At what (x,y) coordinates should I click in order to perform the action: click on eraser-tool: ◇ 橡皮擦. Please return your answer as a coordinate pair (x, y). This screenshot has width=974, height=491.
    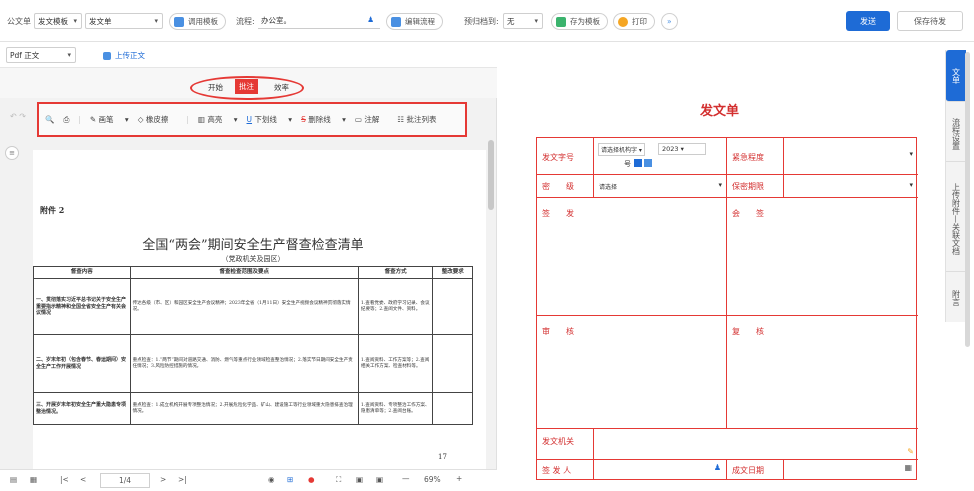
    Looking at the image, I should click on (158, 119).